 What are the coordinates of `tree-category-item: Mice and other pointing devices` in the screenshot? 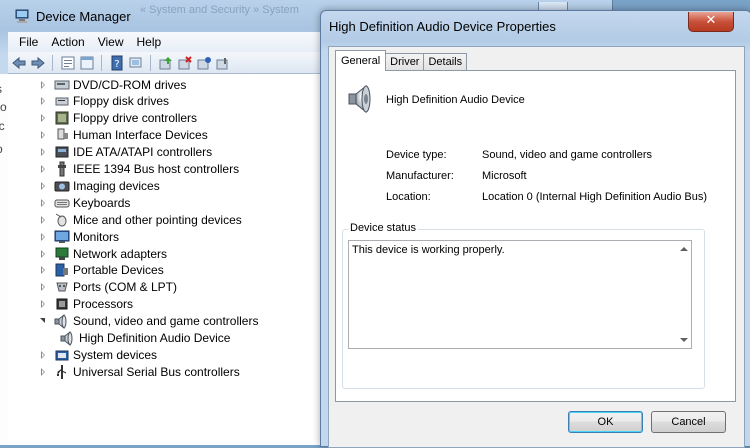 It's located at (125, 219).